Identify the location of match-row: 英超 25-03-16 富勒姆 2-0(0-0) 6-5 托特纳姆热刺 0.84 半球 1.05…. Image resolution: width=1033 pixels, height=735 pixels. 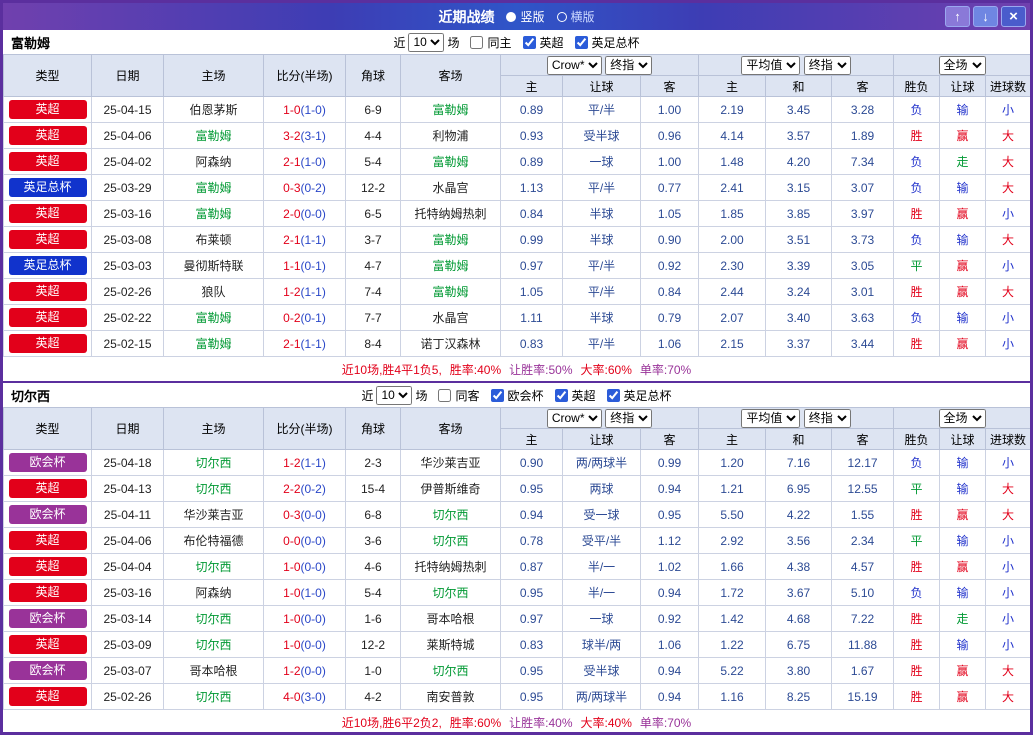
(516, 213).